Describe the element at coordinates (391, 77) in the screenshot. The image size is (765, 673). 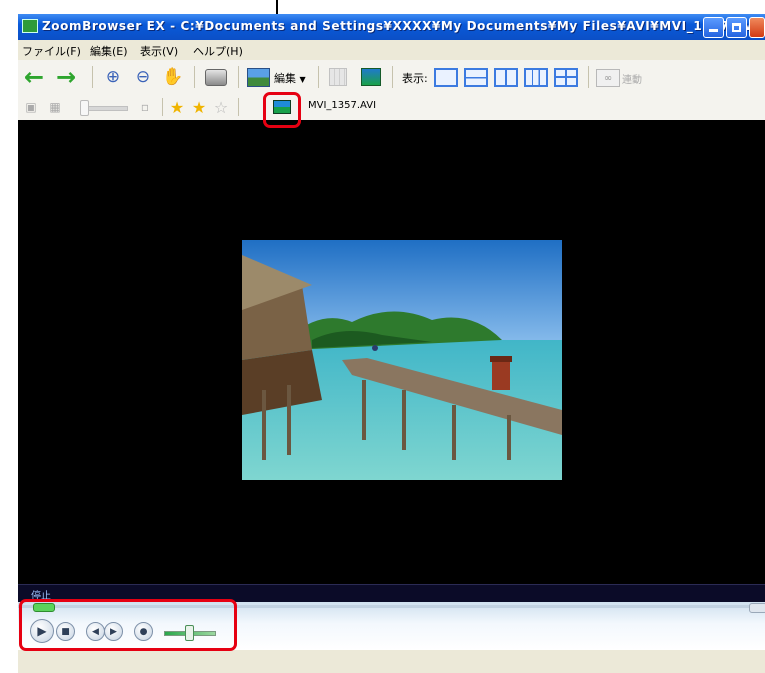
I see `main-toolbar: ← → ⊕ ⊖ ✋ 編集 ▼ 表示: ∞ 連動` at that location.